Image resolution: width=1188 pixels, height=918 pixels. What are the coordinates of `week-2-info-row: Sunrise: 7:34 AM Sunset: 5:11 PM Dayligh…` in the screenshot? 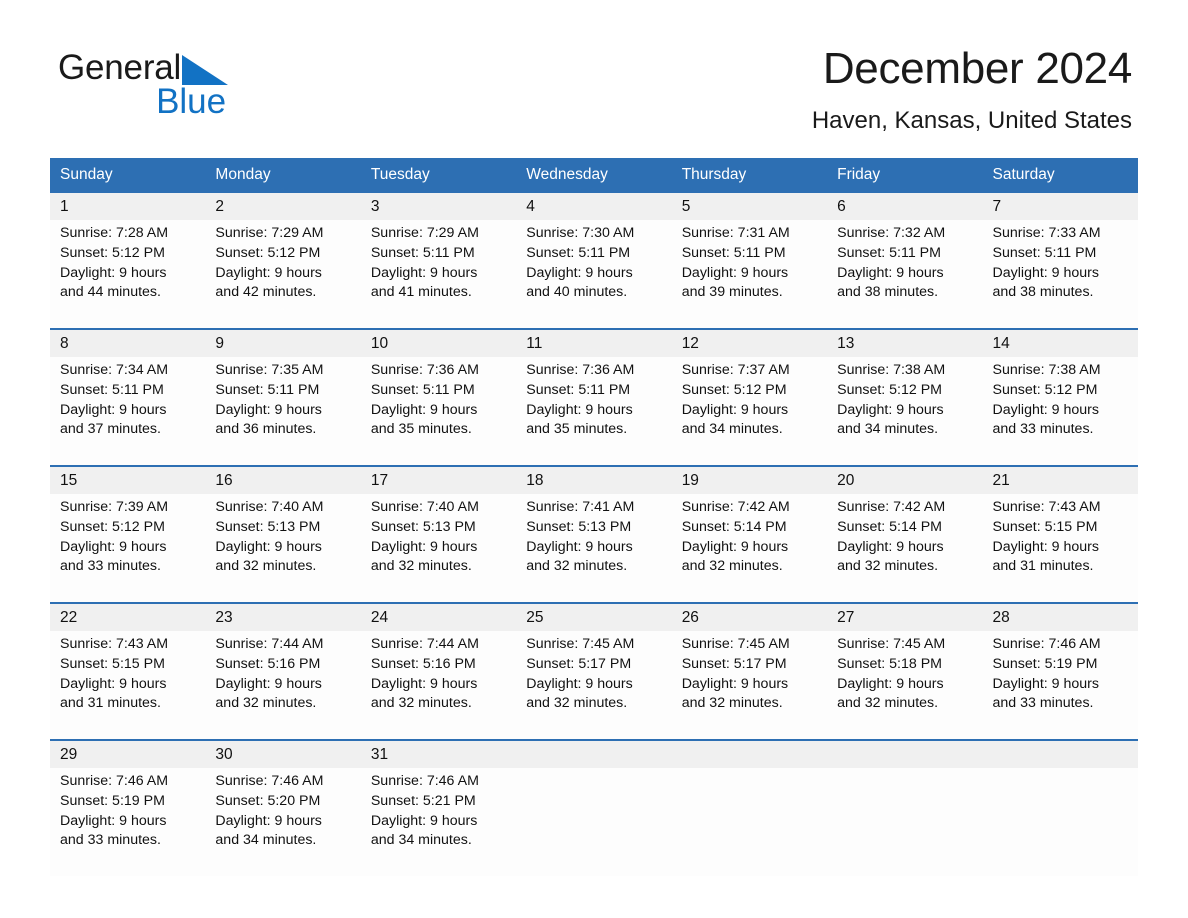 It's located at (594, 411).